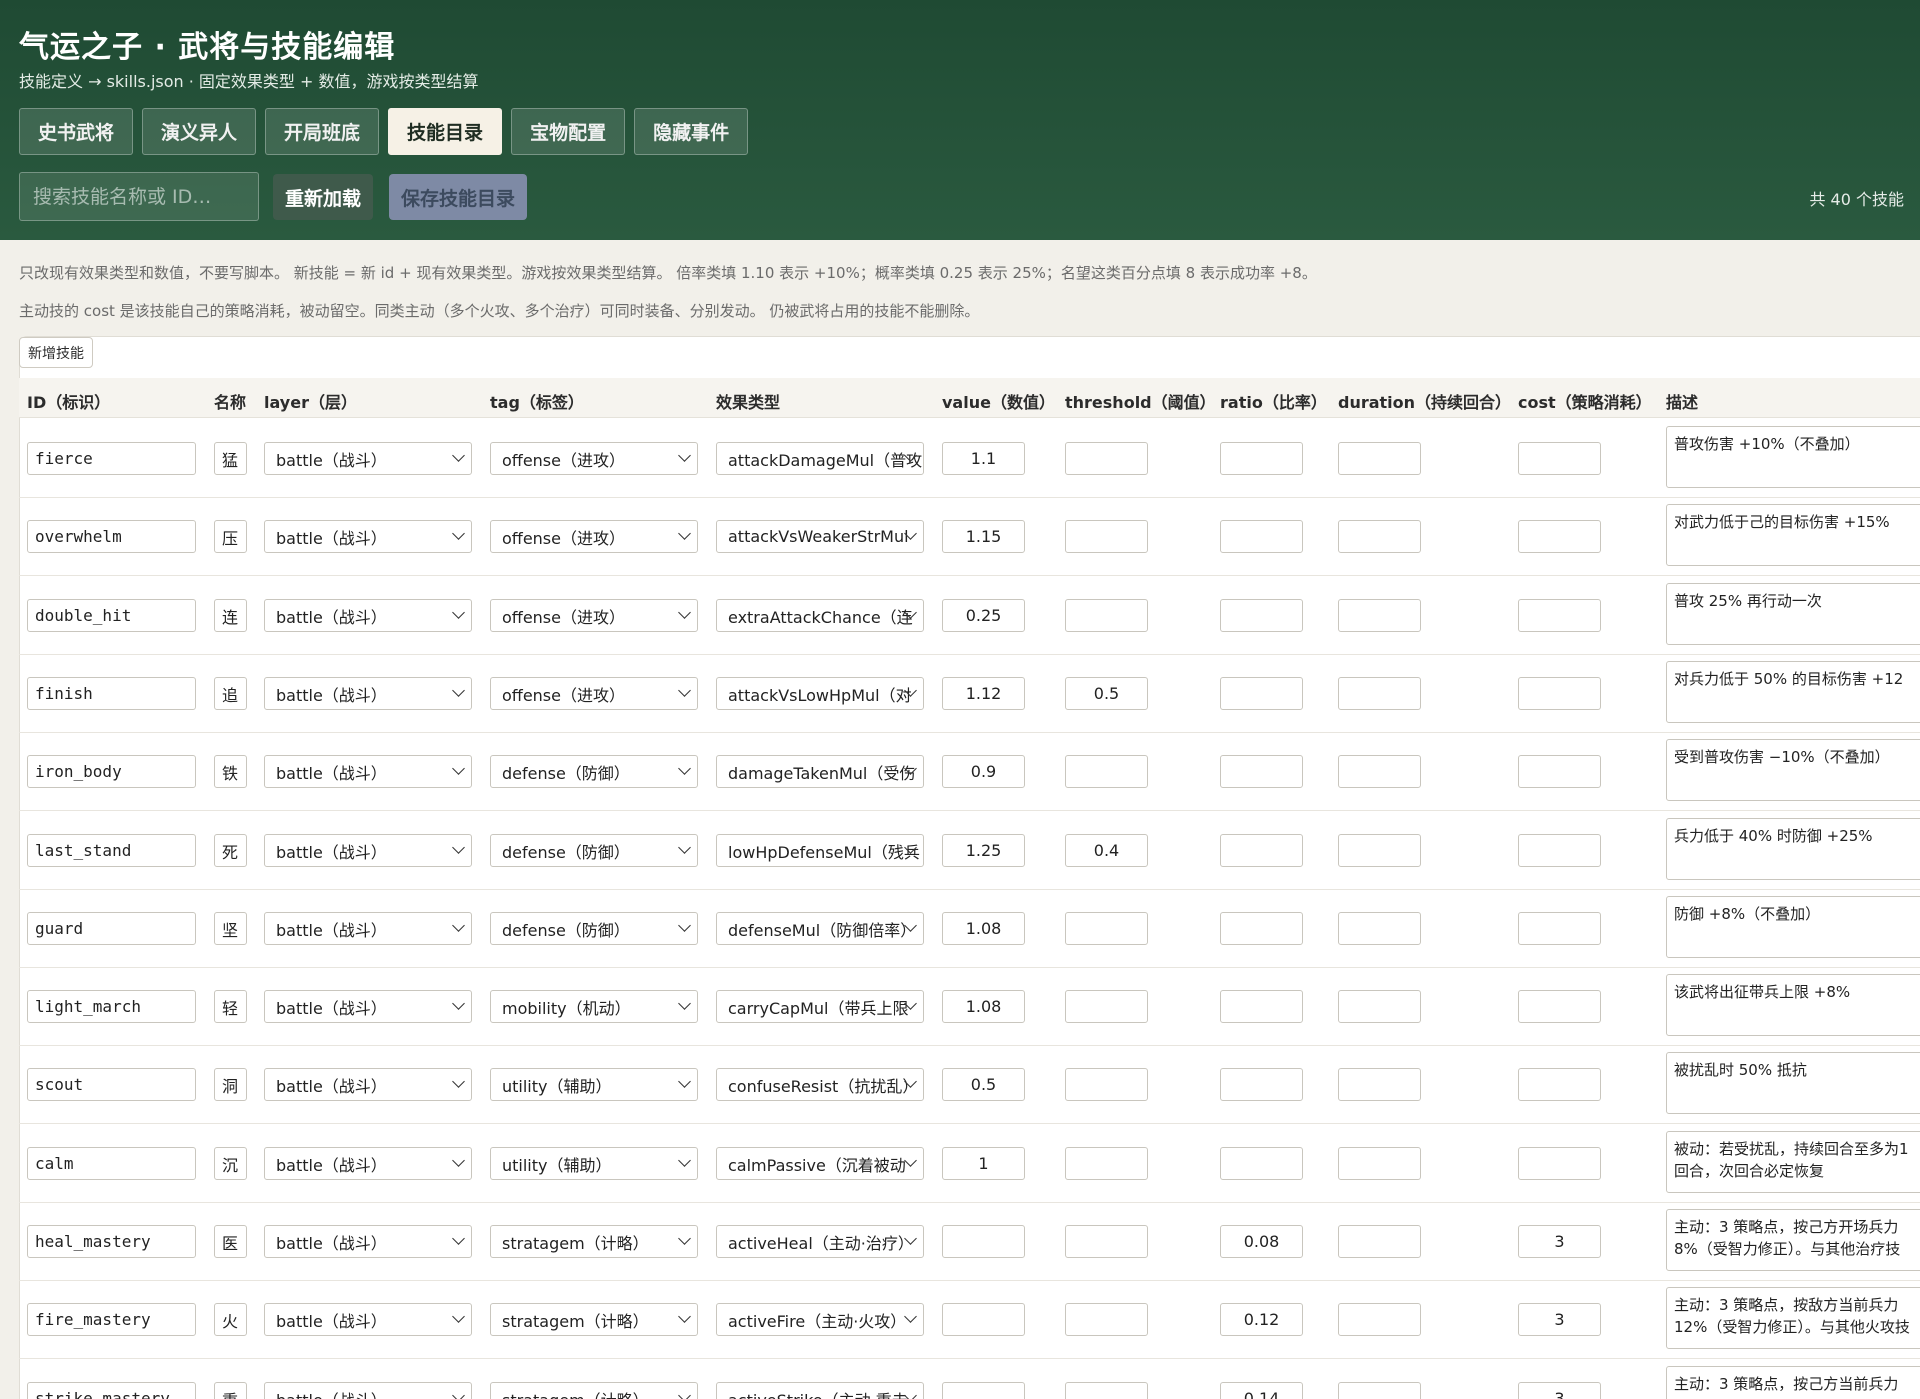  What do you see at coordinates (445, 131) in the screenshot?
I see `tab-skill-catalog: 技能目录` at bounding box center [445, 131].